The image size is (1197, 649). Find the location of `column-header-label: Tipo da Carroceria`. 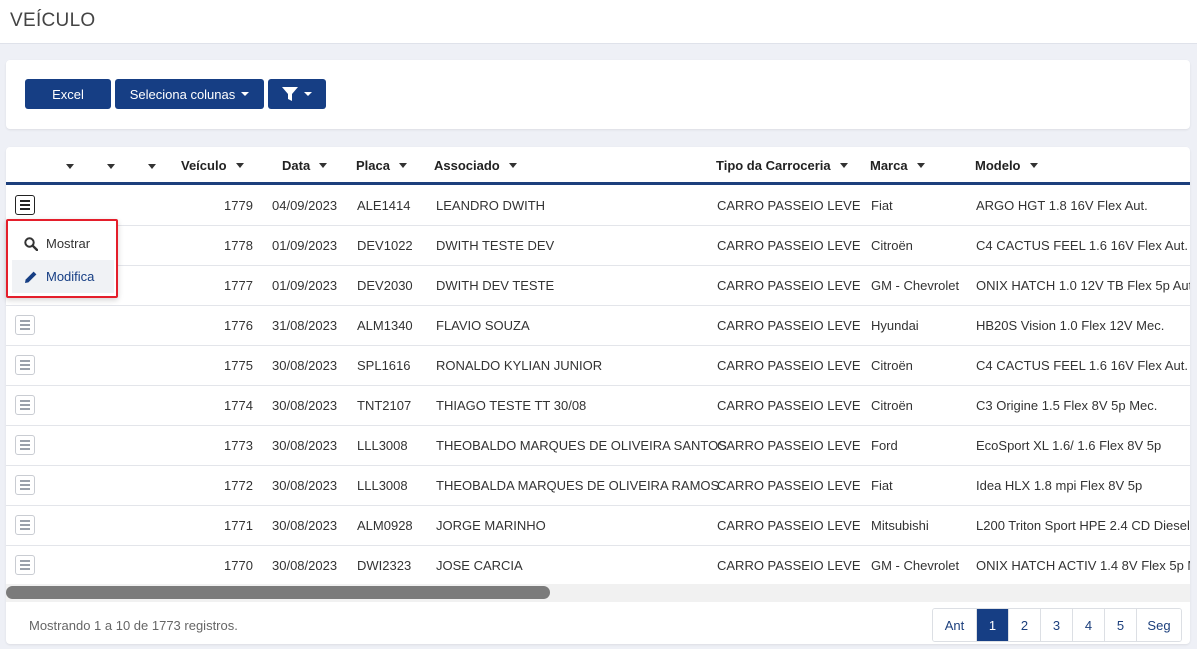

column-header-label: Tipo da Carroceria is located at coordinates (773, 165).